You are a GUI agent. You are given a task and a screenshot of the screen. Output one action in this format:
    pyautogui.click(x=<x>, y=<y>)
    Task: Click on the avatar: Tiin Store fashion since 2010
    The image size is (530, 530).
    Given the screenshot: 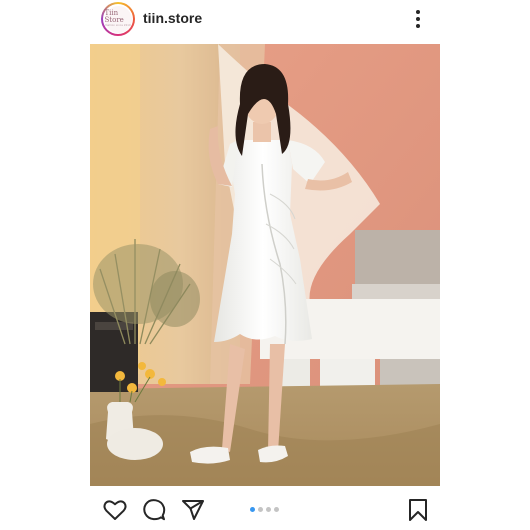 What is the action you would take?
    pyautogui.click(x=118, y=19)
    